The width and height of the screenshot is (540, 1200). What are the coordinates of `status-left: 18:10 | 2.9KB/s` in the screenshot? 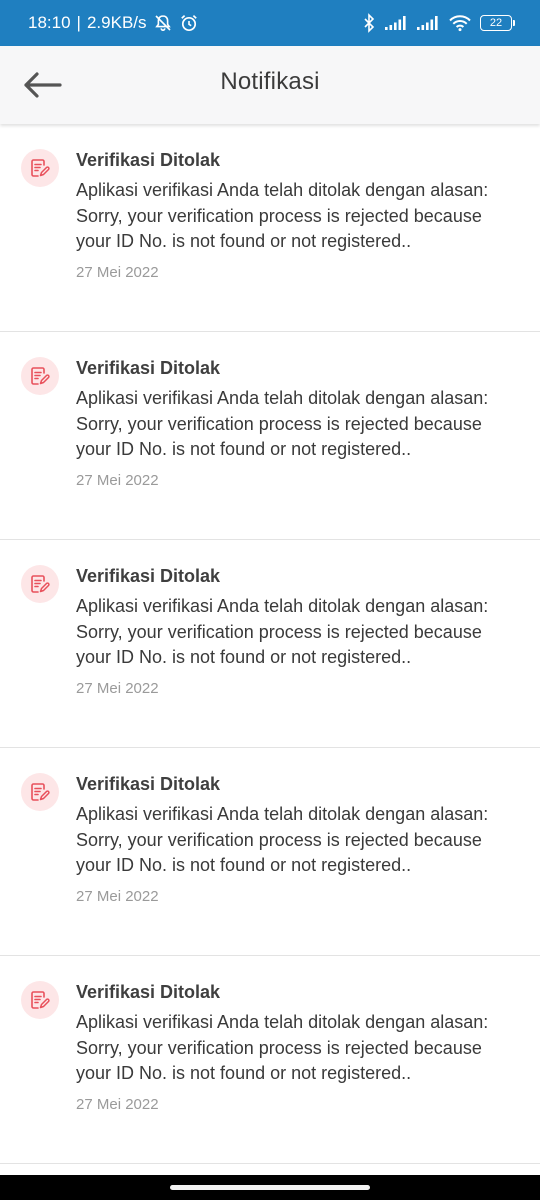 It's located at (113, 23).